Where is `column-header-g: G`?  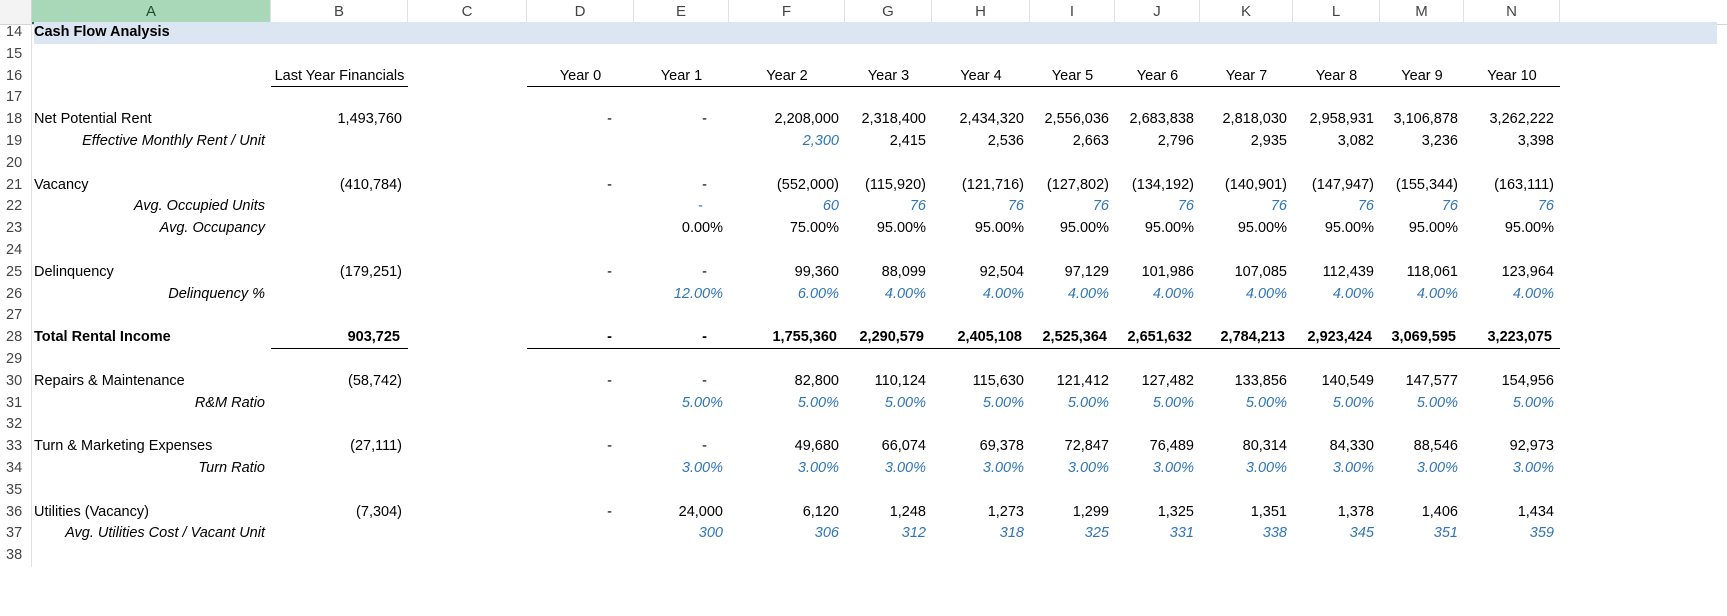
column-header-g: G is located at coordinates (888, 12).